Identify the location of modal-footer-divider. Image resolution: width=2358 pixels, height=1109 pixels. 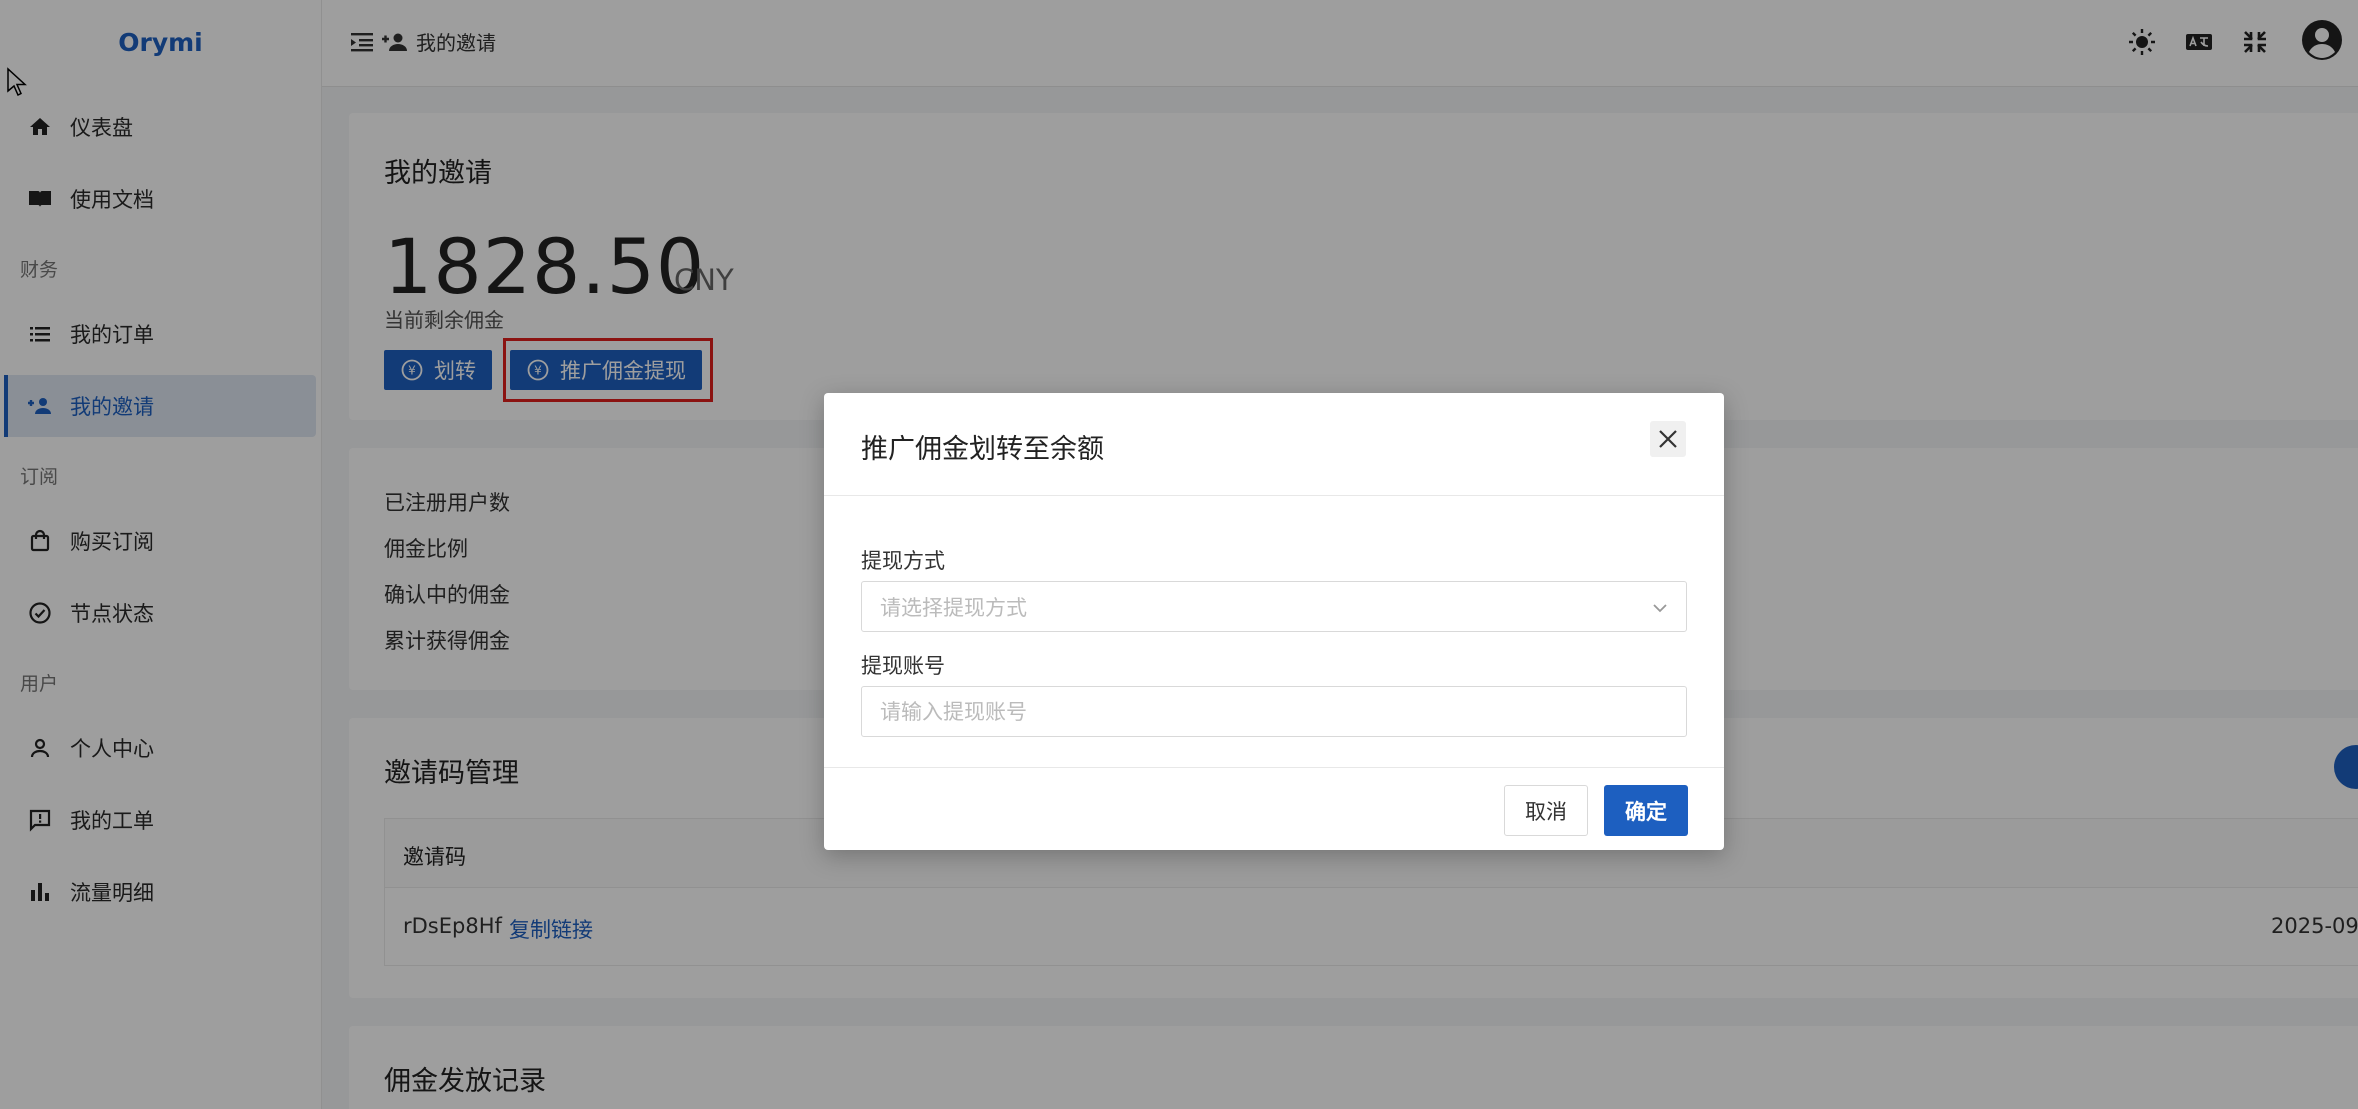
(1274, 767).